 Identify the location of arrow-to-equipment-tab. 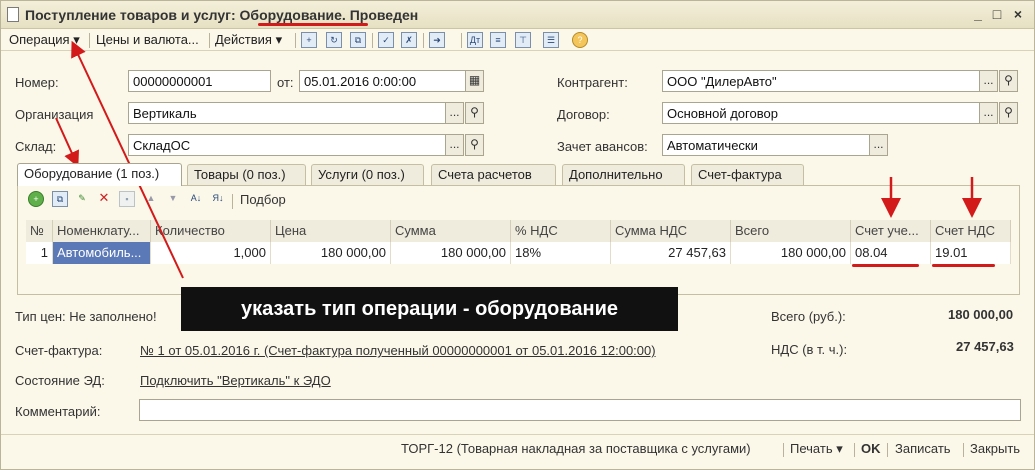
(67, 142).